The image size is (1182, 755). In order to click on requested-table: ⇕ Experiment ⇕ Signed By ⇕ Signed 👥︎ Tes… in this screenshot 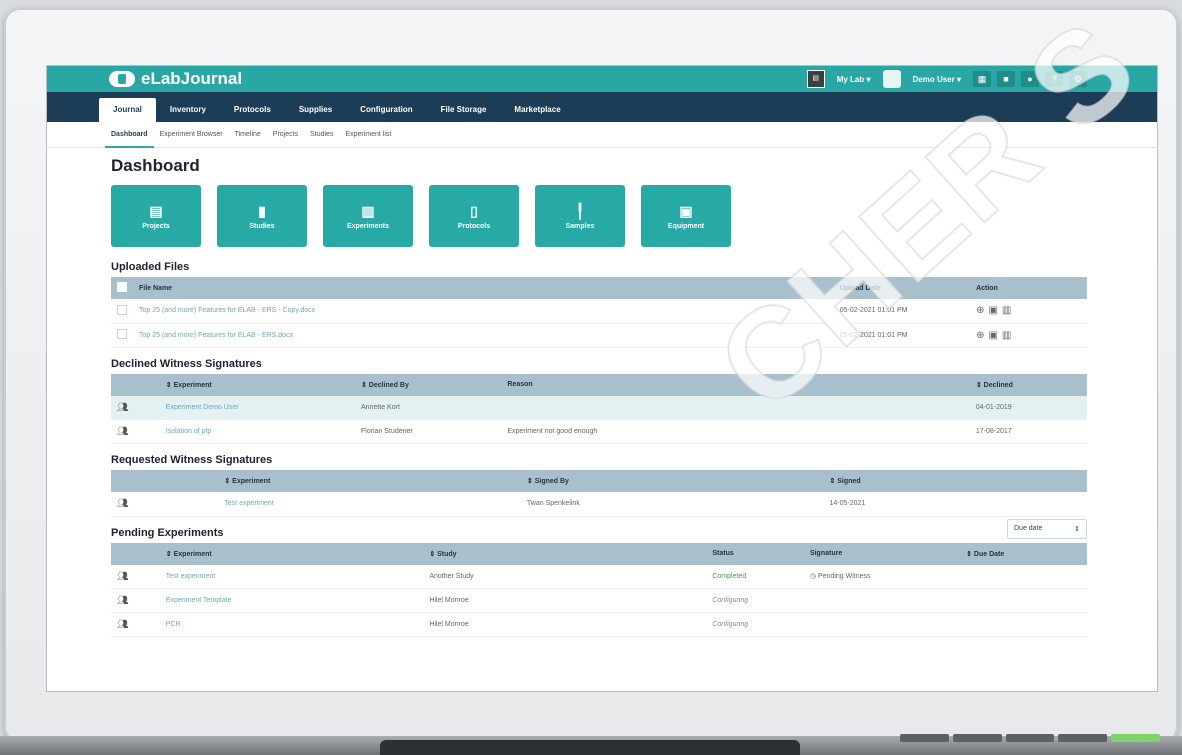, I will do `click(599, 493)`.